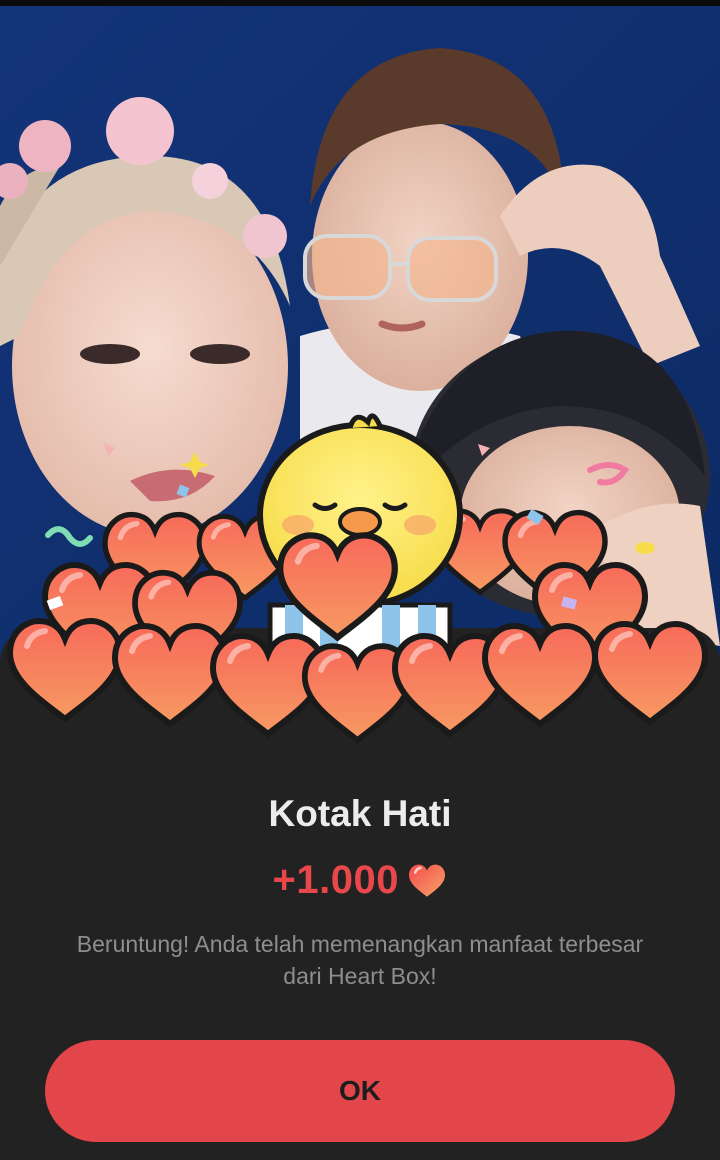 Image resolution: width=720 pixels, height=1160 pixels. What do you see at coordinates (360, 1091) in the screenshot?
I see `ok-button: OK` at bounding box center [360, 1091].